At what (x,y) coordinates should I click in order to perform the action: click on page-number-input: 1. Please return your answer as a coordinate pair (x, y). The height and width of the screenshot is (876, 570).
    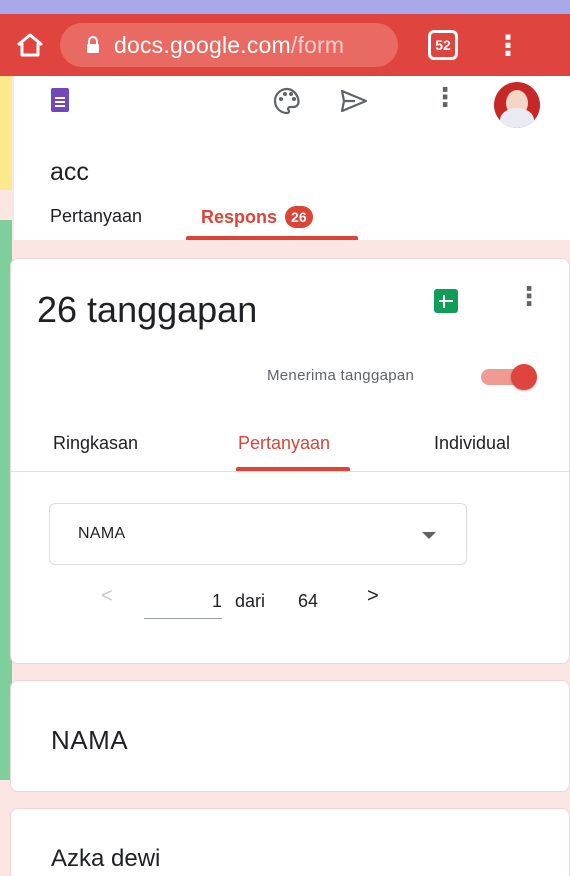
    Looking at the image, I should click on (183, 605).